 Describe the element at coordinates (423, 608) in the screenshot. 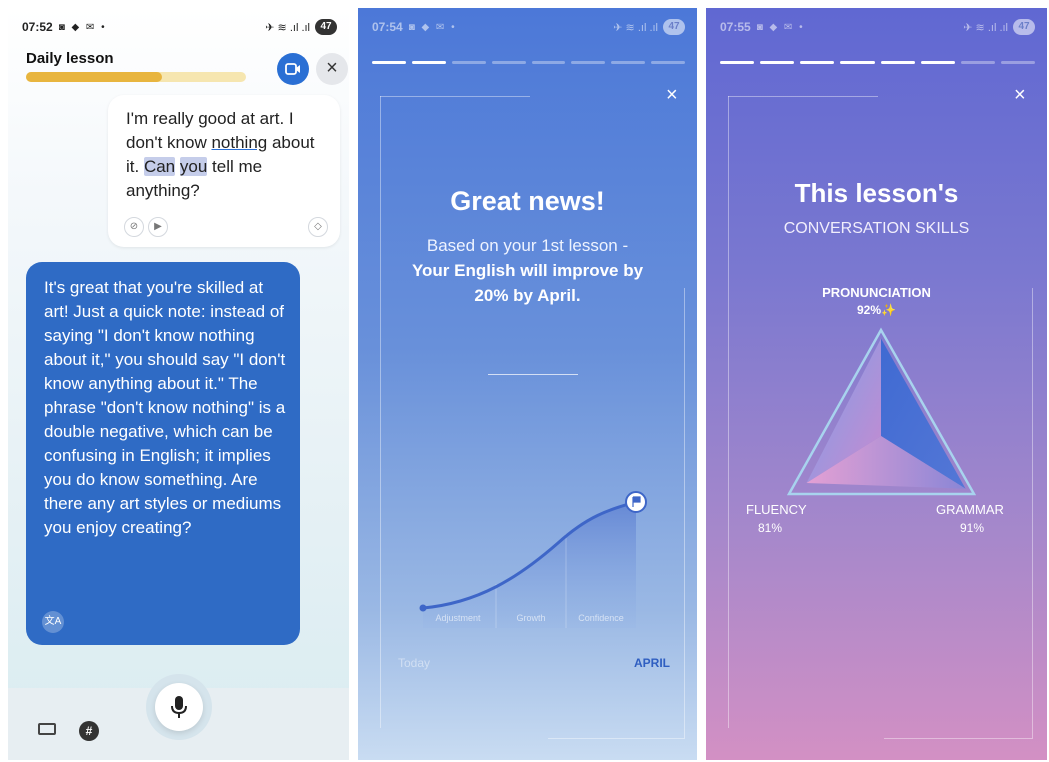

I see `curve-start-point` at that location.